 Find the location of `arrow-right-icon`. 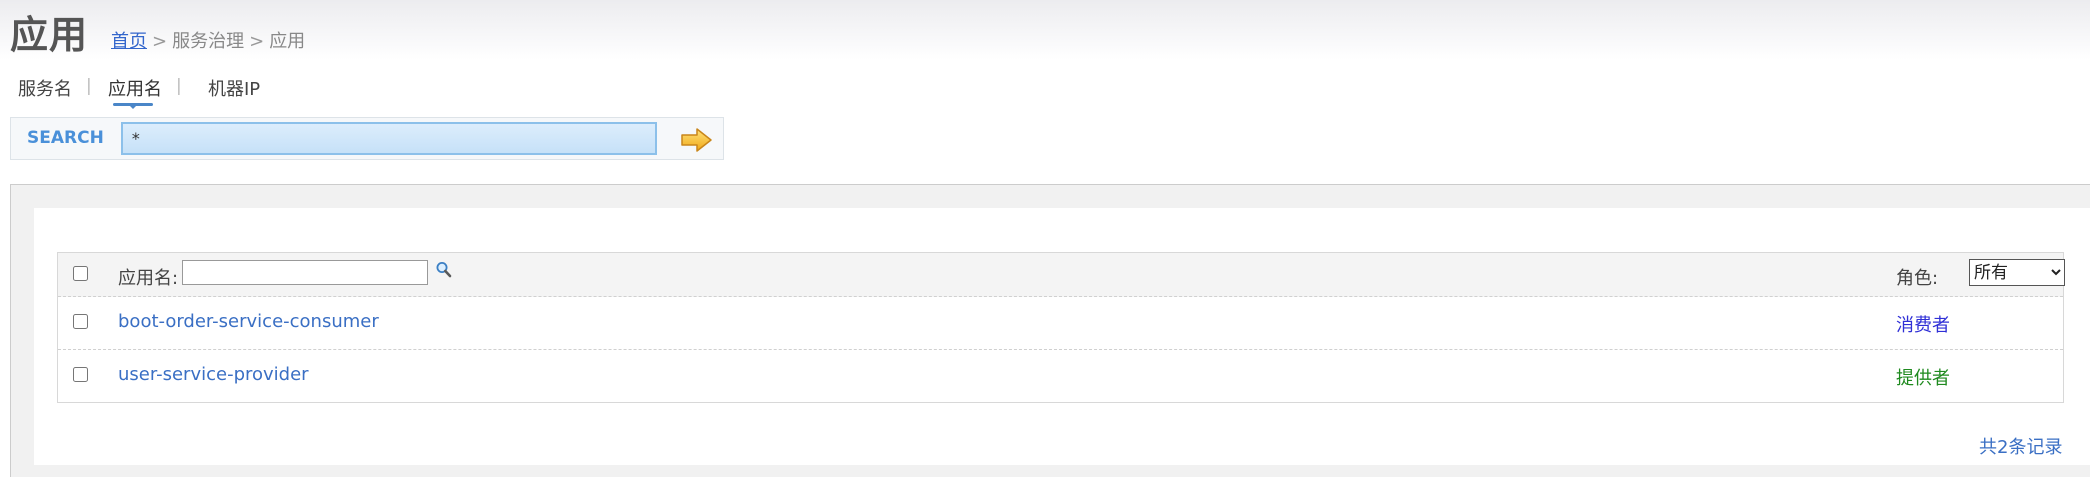

arrow-right-icon is located at coordinates (697, 140).